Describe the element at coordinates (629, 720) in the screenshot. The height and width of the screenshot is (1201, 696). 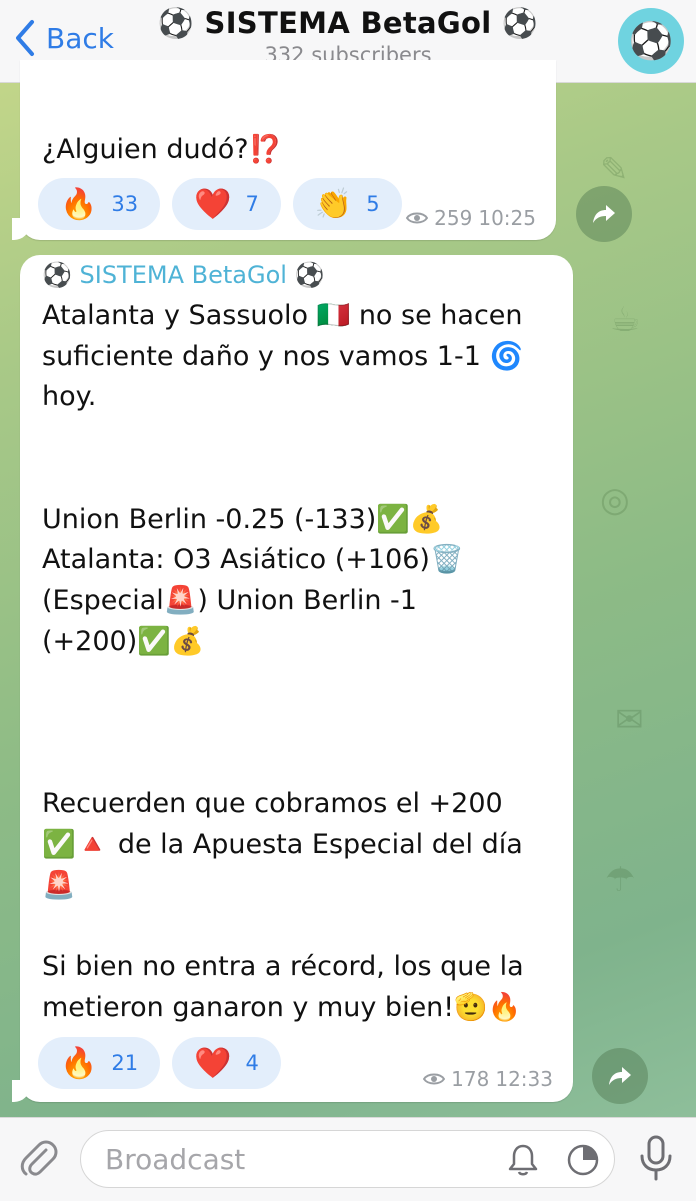
I see `background-doodle: ✉` at that location.